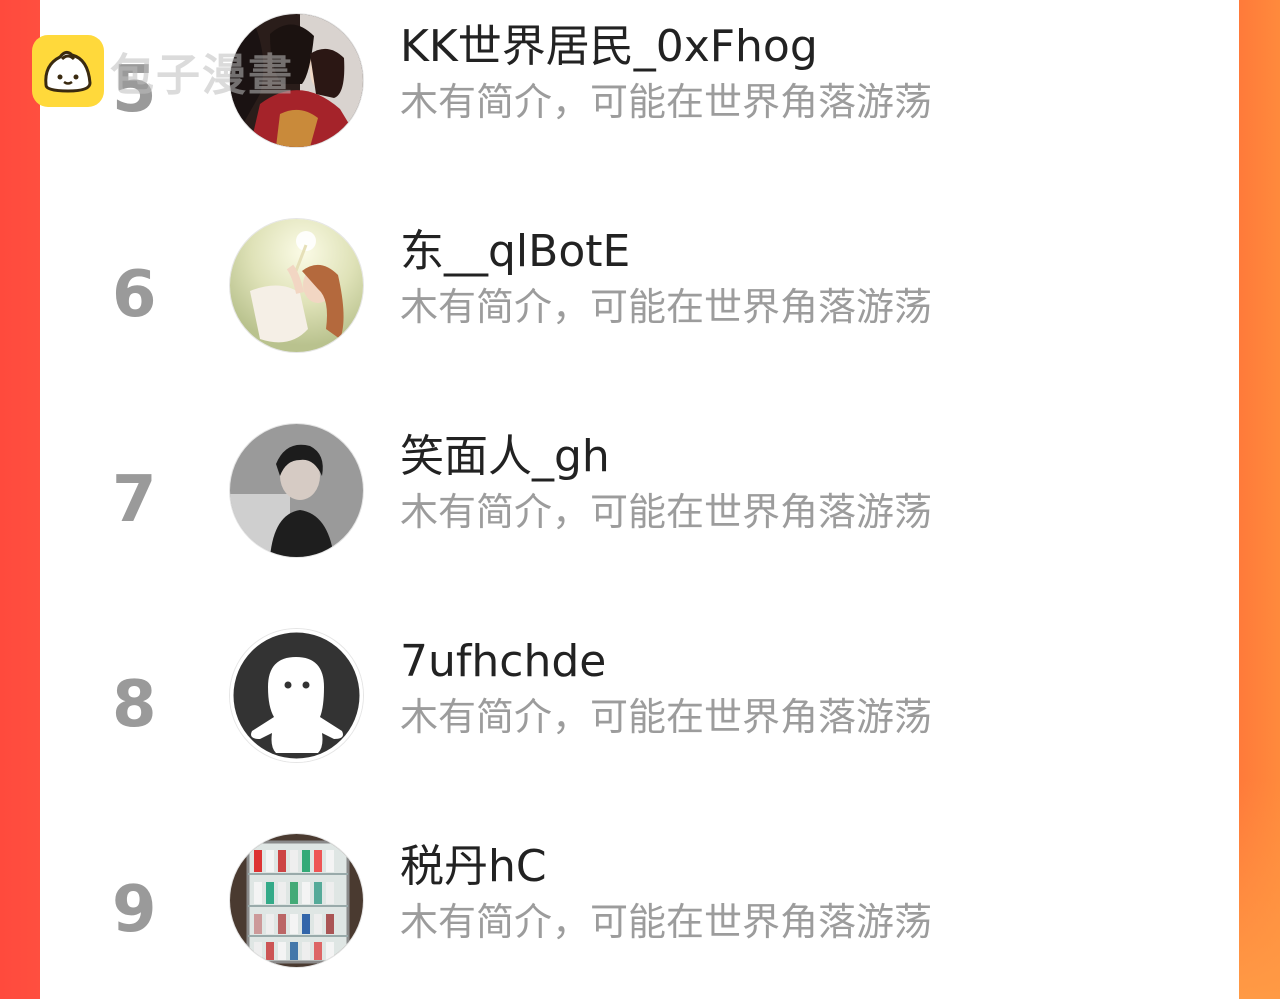 The image size is (1280, 999). What do you see at coordinates (134, 500) in the screenshot?
I see `rank-number: 7` at bounding box center [134, 500].